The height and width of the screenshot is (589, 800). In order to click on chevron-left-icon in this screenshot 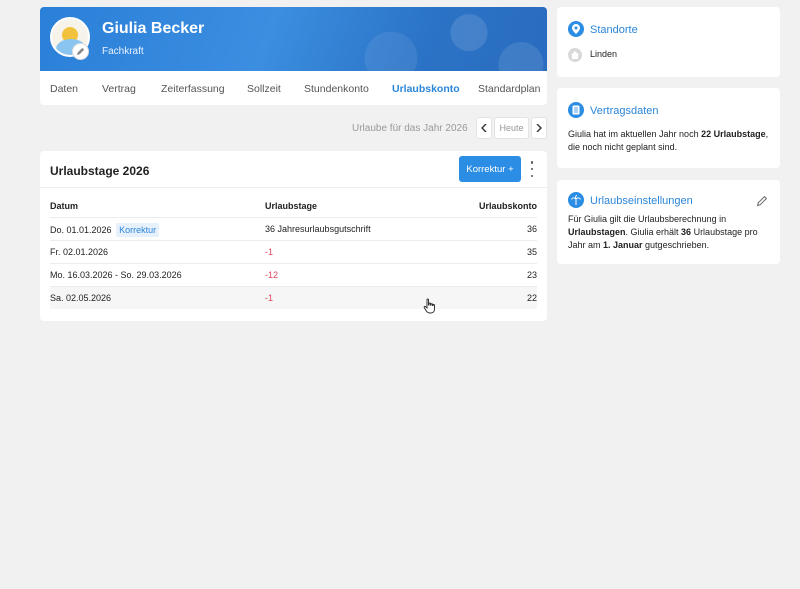, I will do `click(484, 128)`.